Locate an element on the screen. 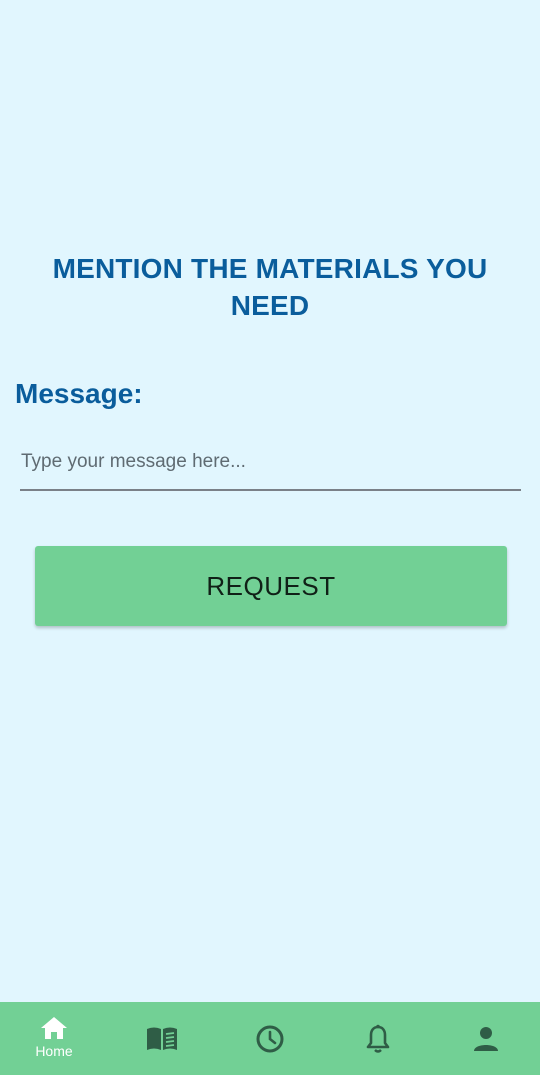 This screenshot has width=540, height=1075. book-icon is located at coordinates (162, 1038).